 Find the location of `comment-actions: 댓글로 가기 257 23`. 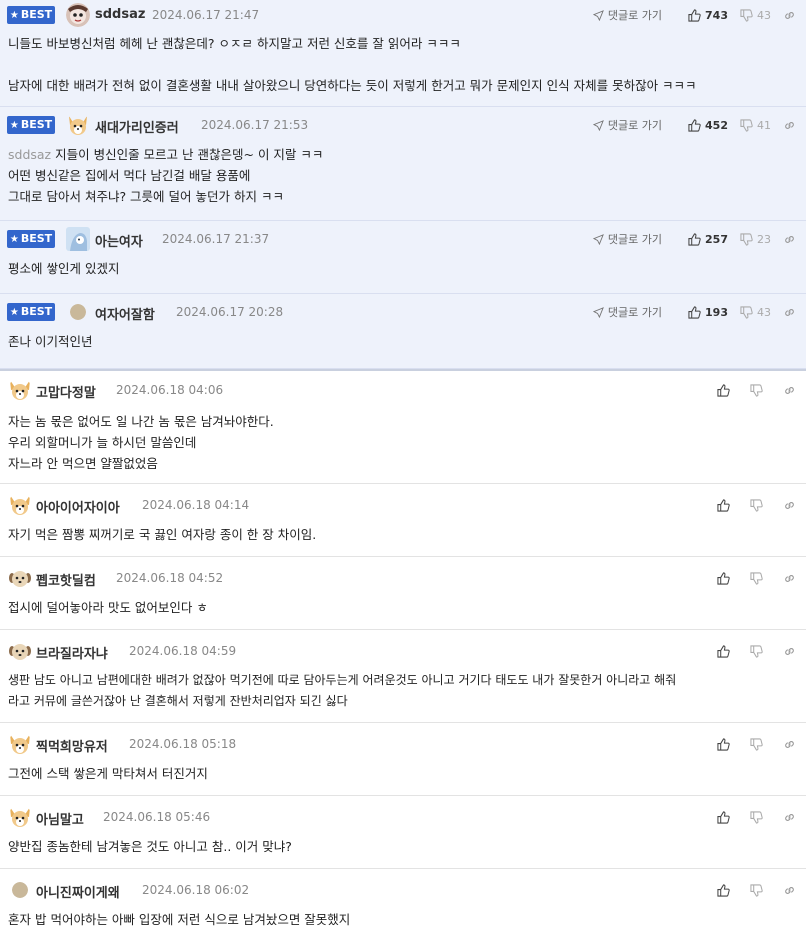

comment-actions: 댓글로 가기 257 23 is located at coordinates (696, 239).